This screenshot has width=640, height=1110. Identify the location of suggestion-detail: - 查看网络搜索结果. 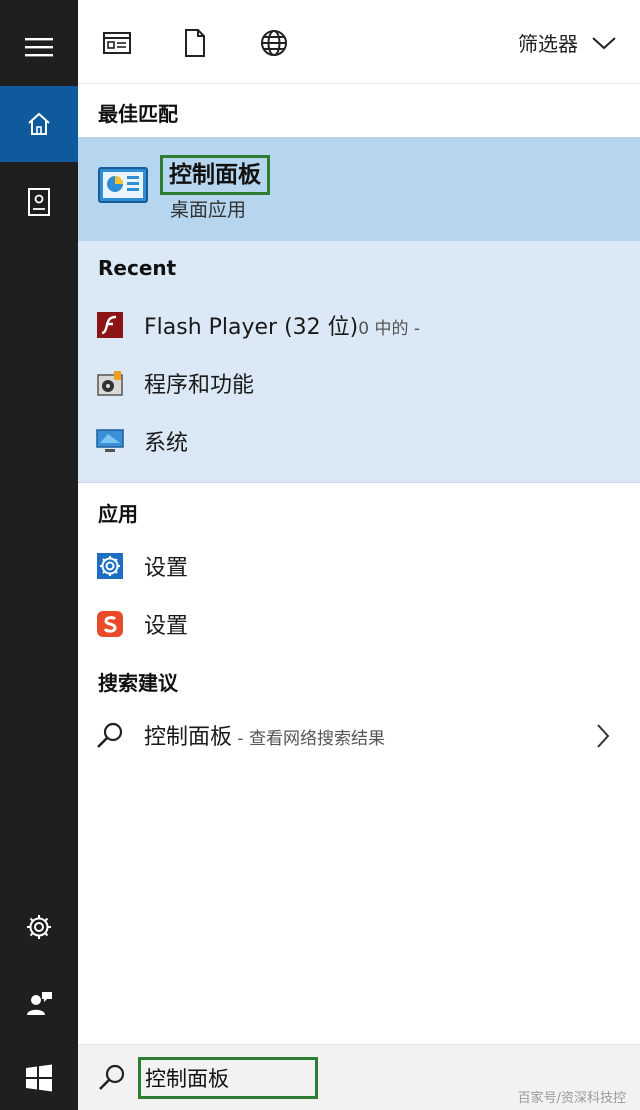
(308, 739).